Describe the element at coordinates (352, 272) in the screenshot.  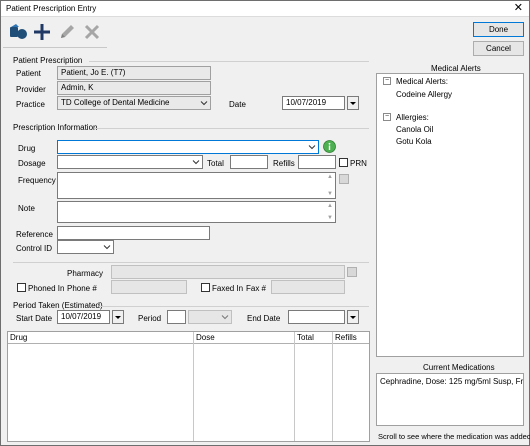
I see `pharmacy-lookup-button` at that location.